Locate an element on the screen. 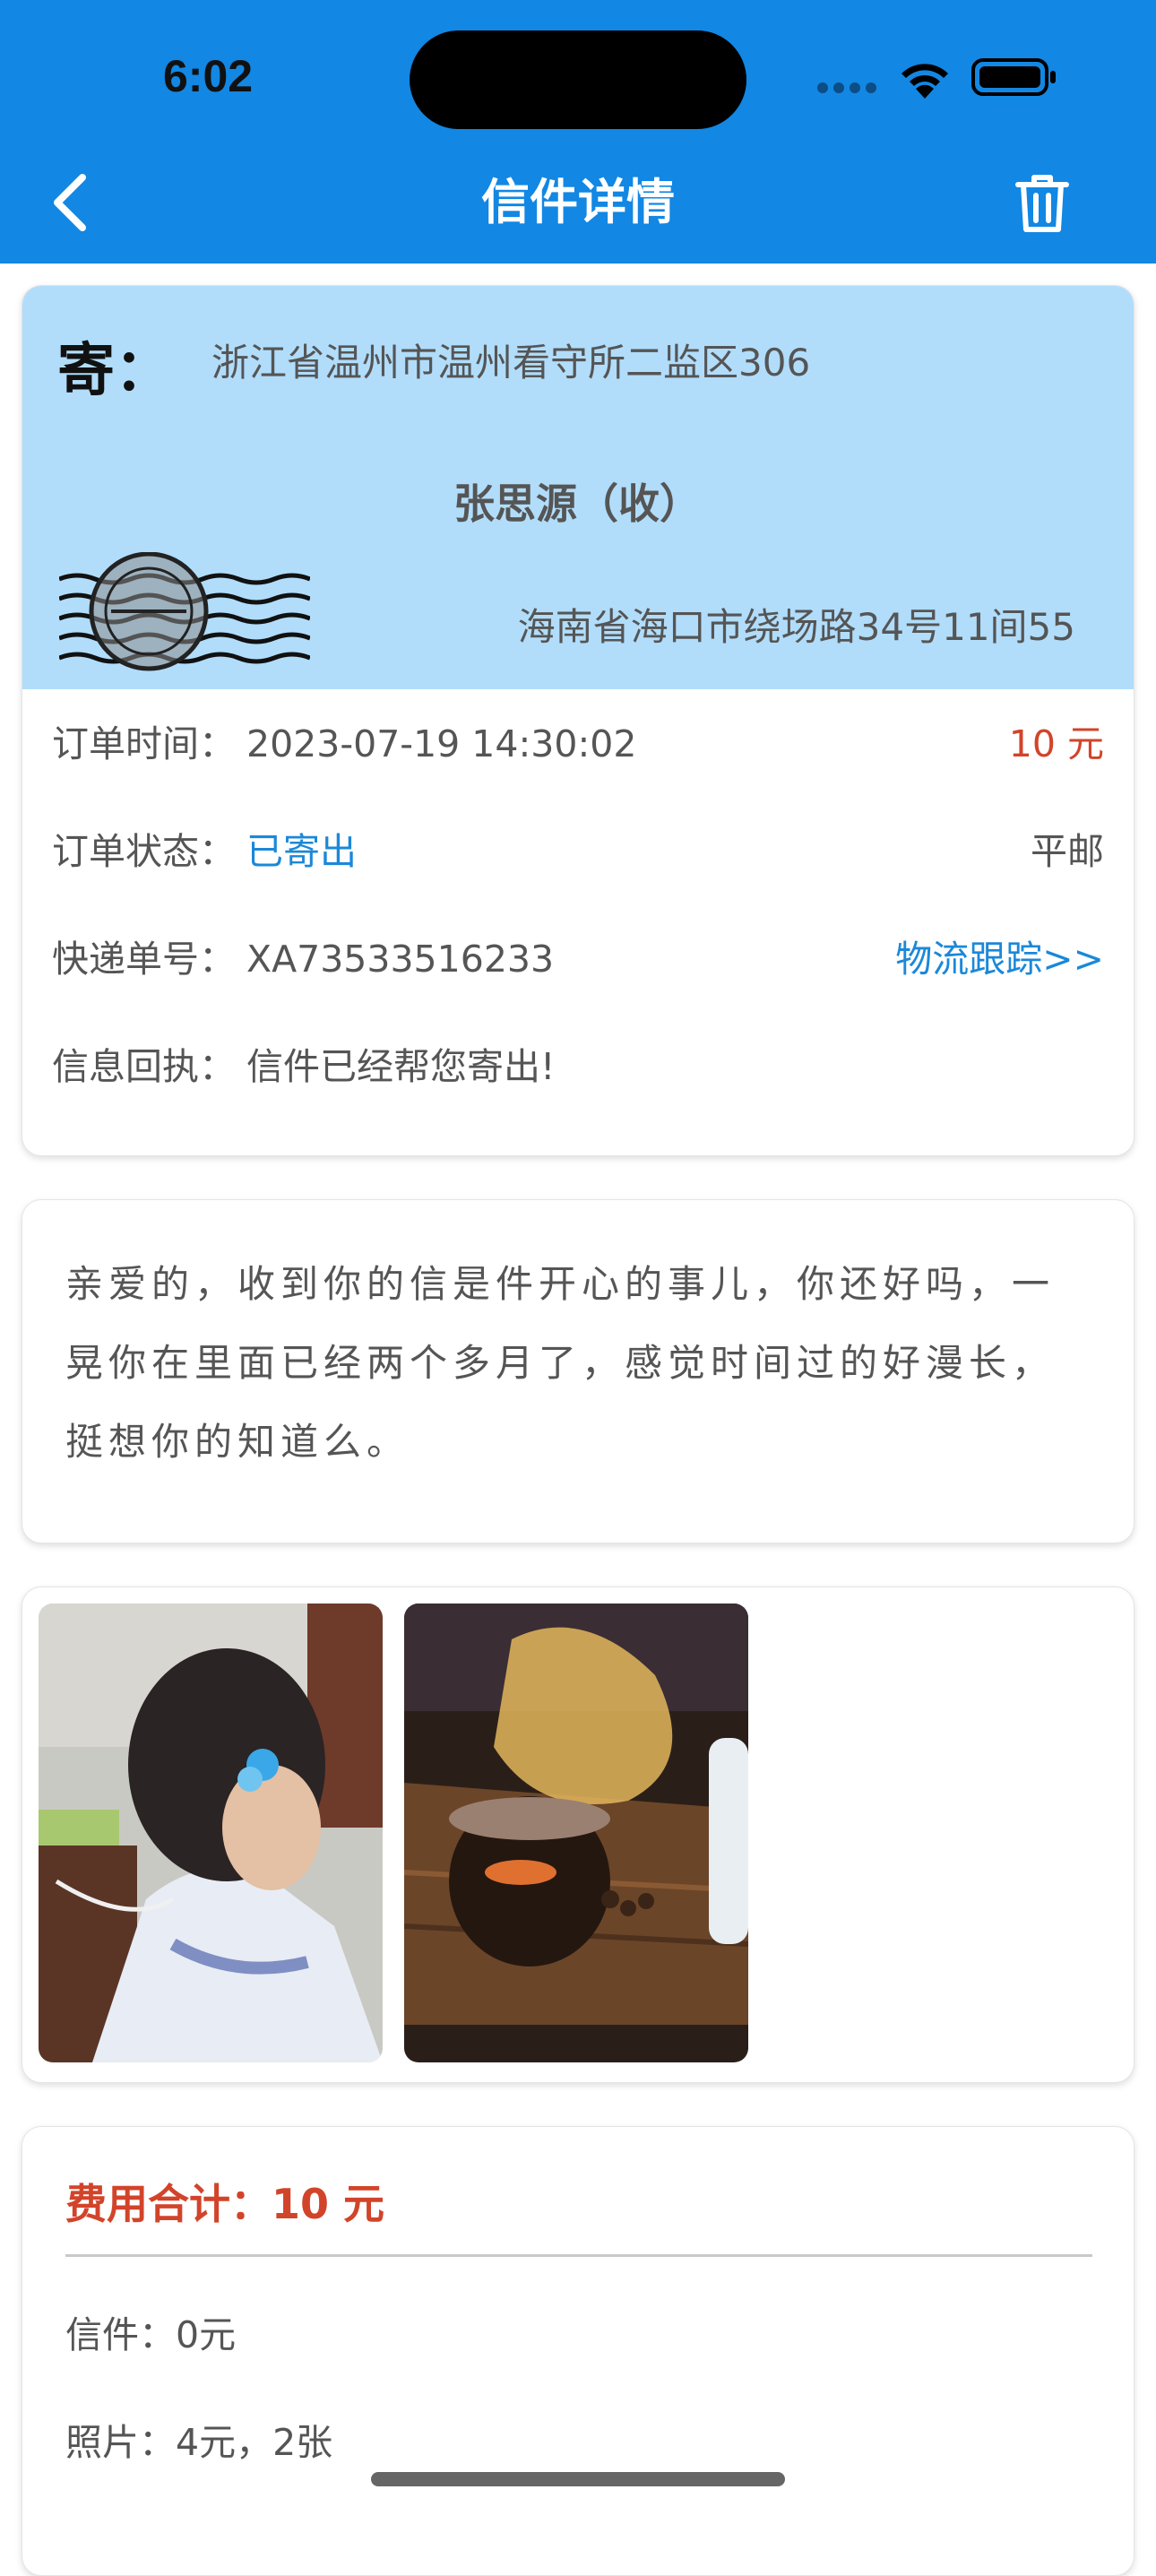 The image size is (1156, 2576). receiver-address: 海南省海口市绕场路34号11间55 is located at coordinates (796, 627).